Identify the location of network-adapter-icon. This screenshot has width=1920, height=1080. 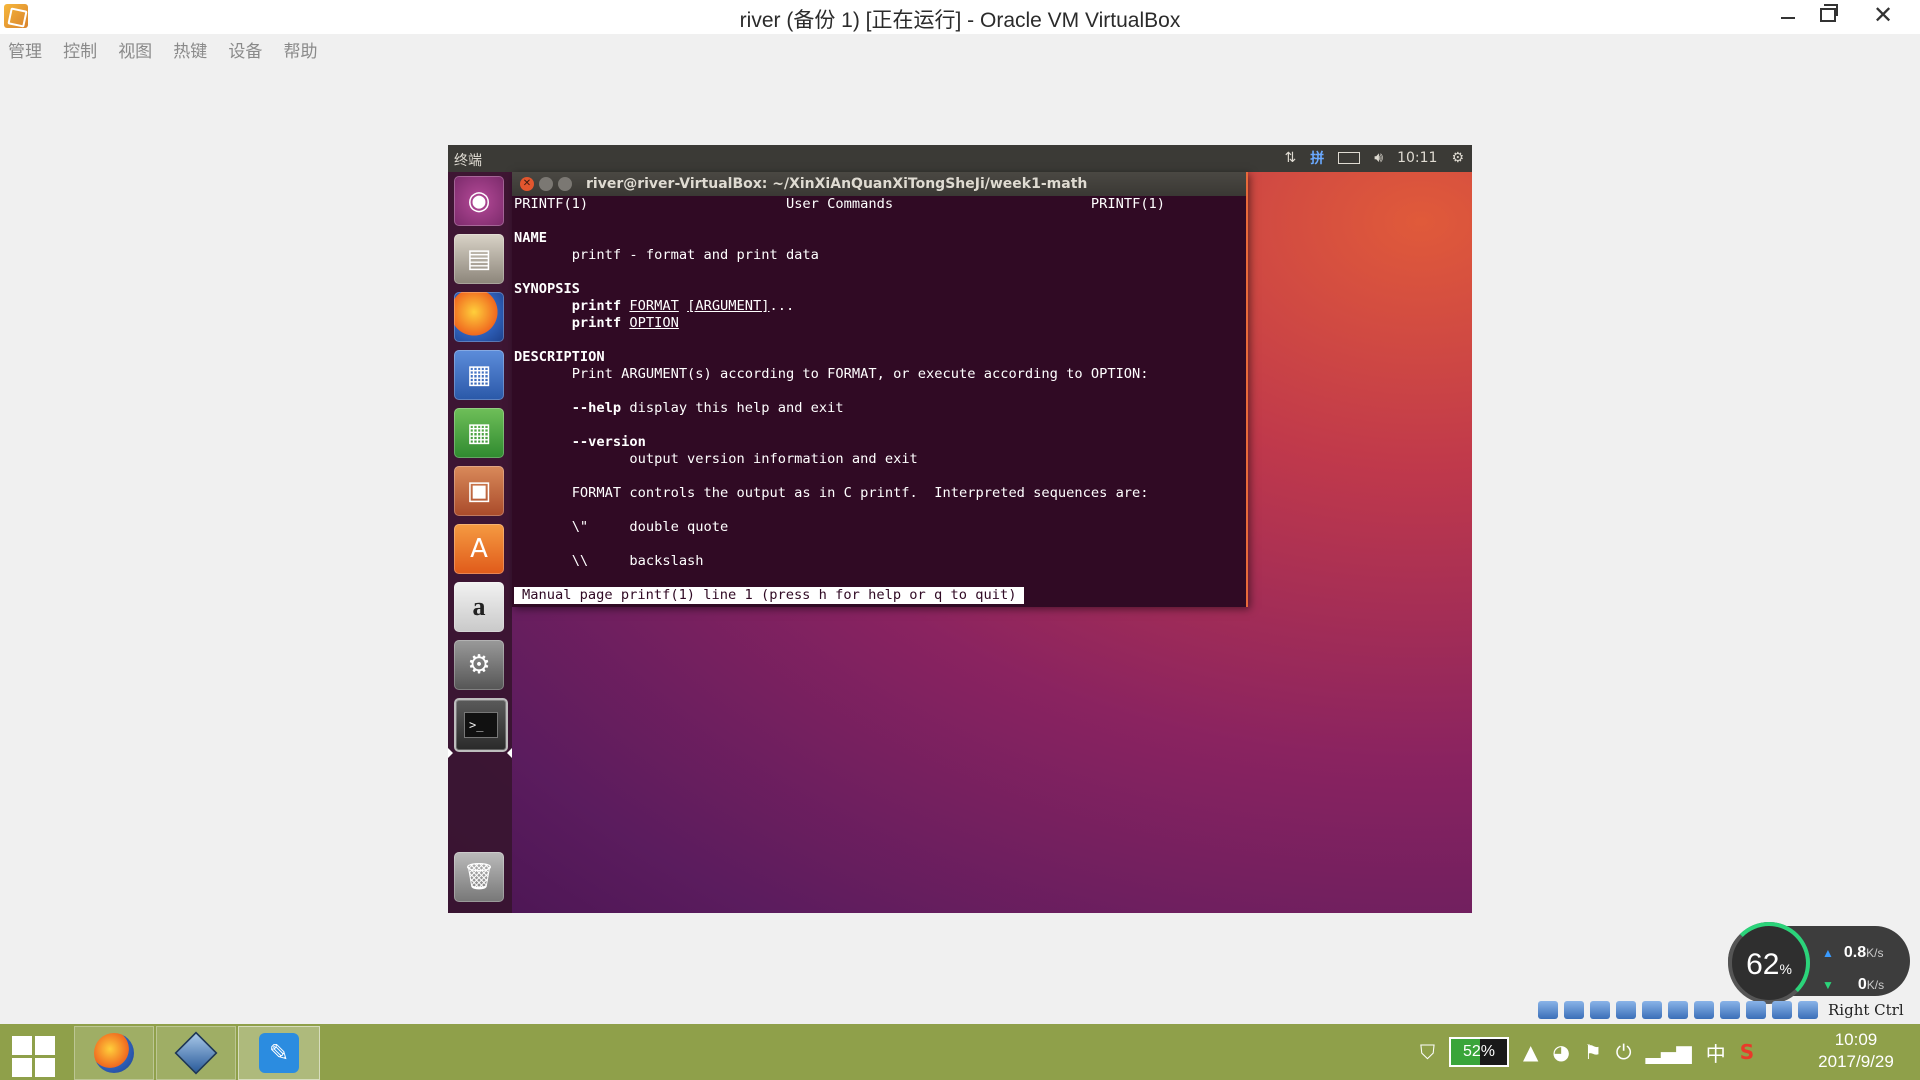
(1626, 1010).